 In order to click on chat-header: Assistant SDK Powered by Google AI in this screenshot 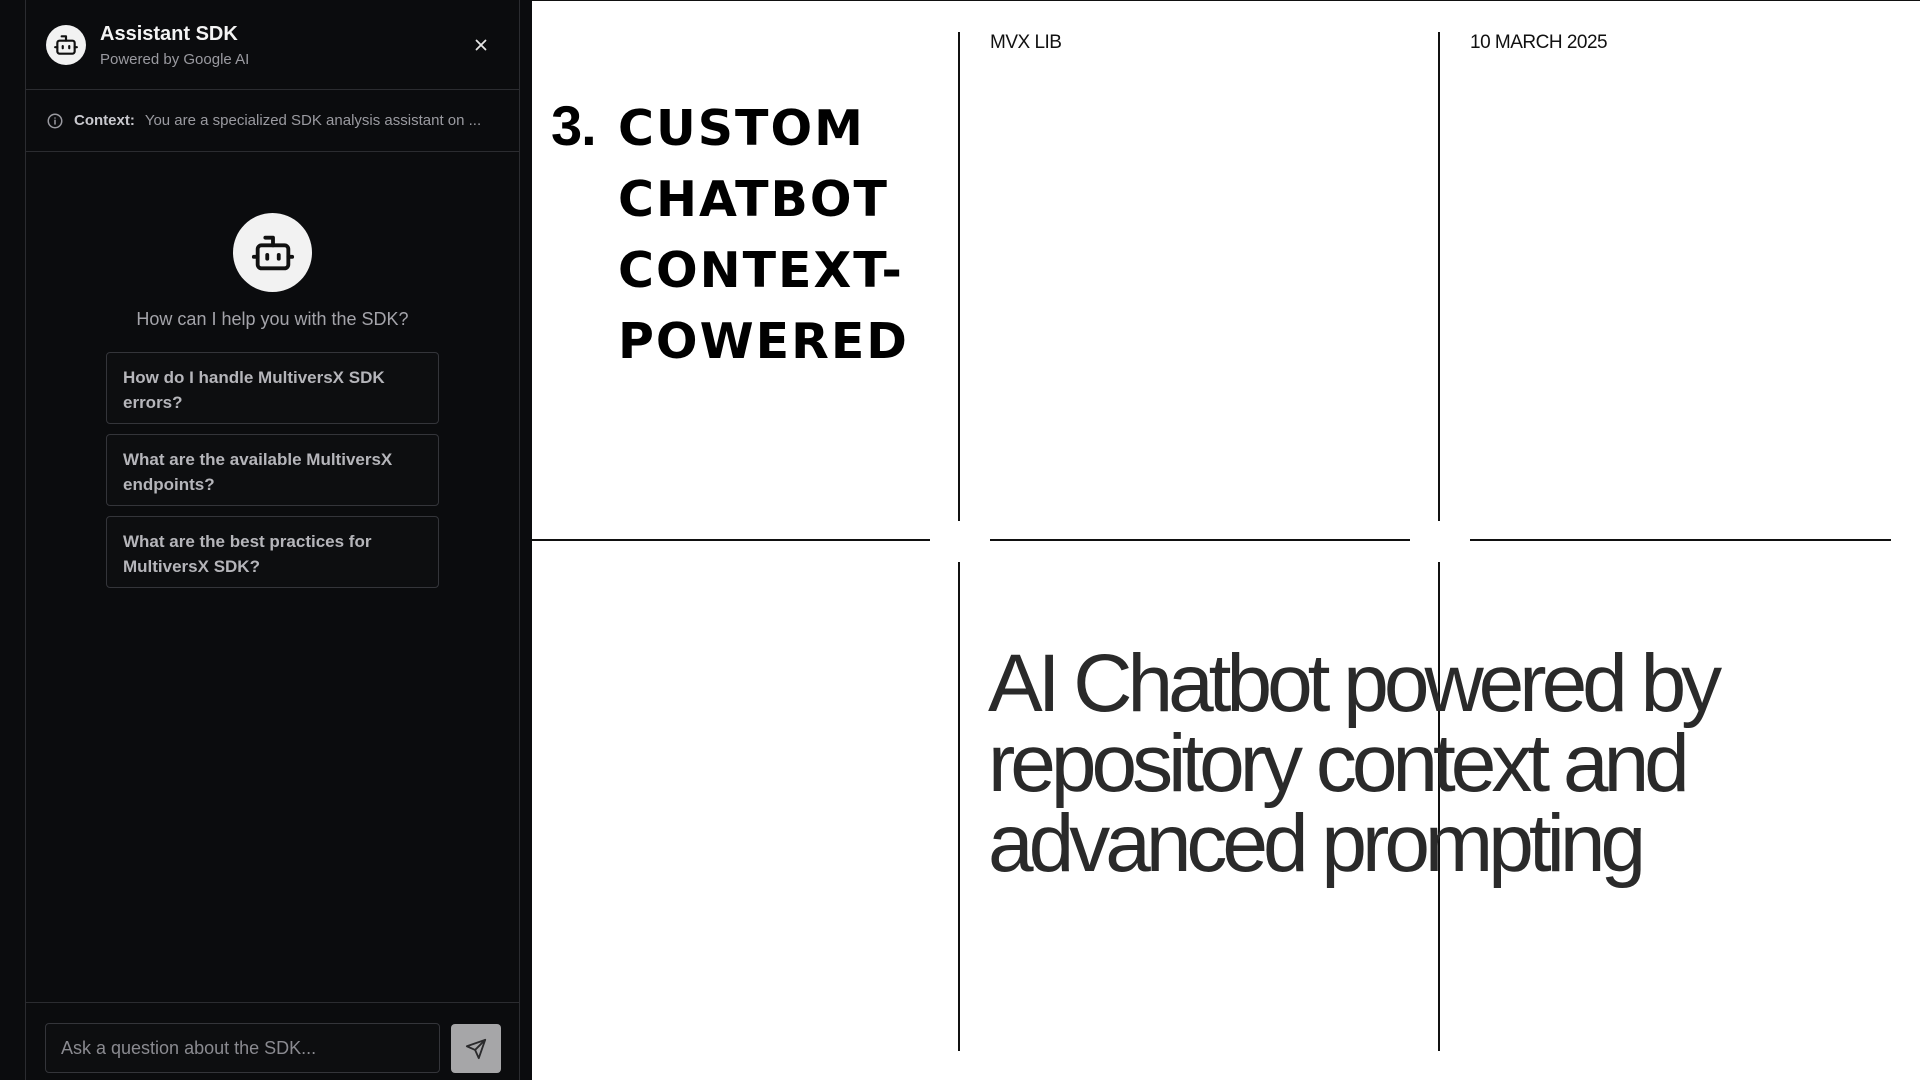, I will do `click(272, 45)`.